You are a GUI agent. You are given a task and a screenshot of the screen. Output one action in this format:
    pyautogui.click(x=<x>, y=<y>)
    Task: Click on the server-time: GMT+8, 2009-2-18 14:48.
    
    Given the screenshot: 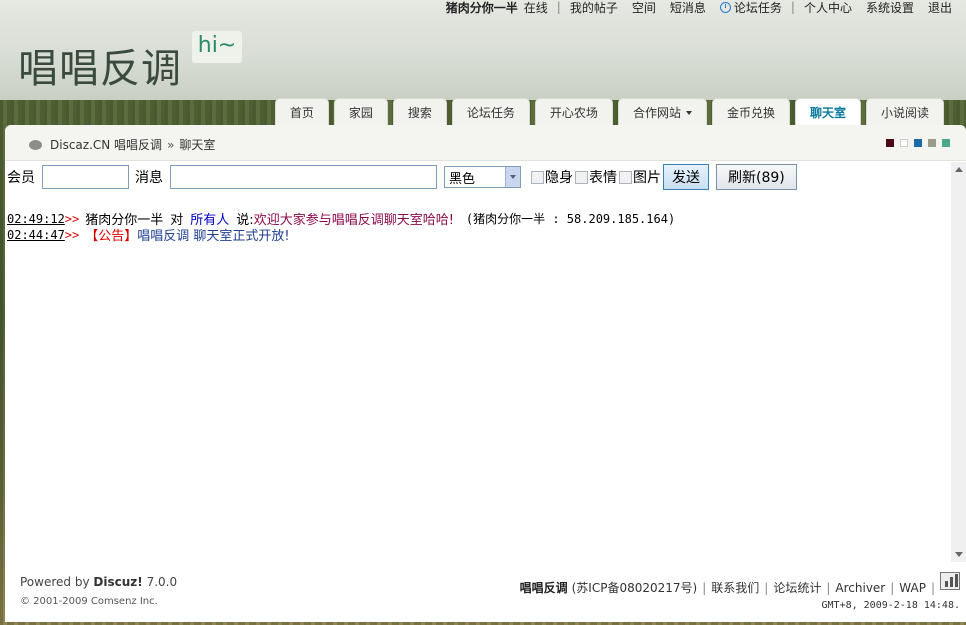 What is the action you would take?
    pyautogui.click(x=890, y=605)
    